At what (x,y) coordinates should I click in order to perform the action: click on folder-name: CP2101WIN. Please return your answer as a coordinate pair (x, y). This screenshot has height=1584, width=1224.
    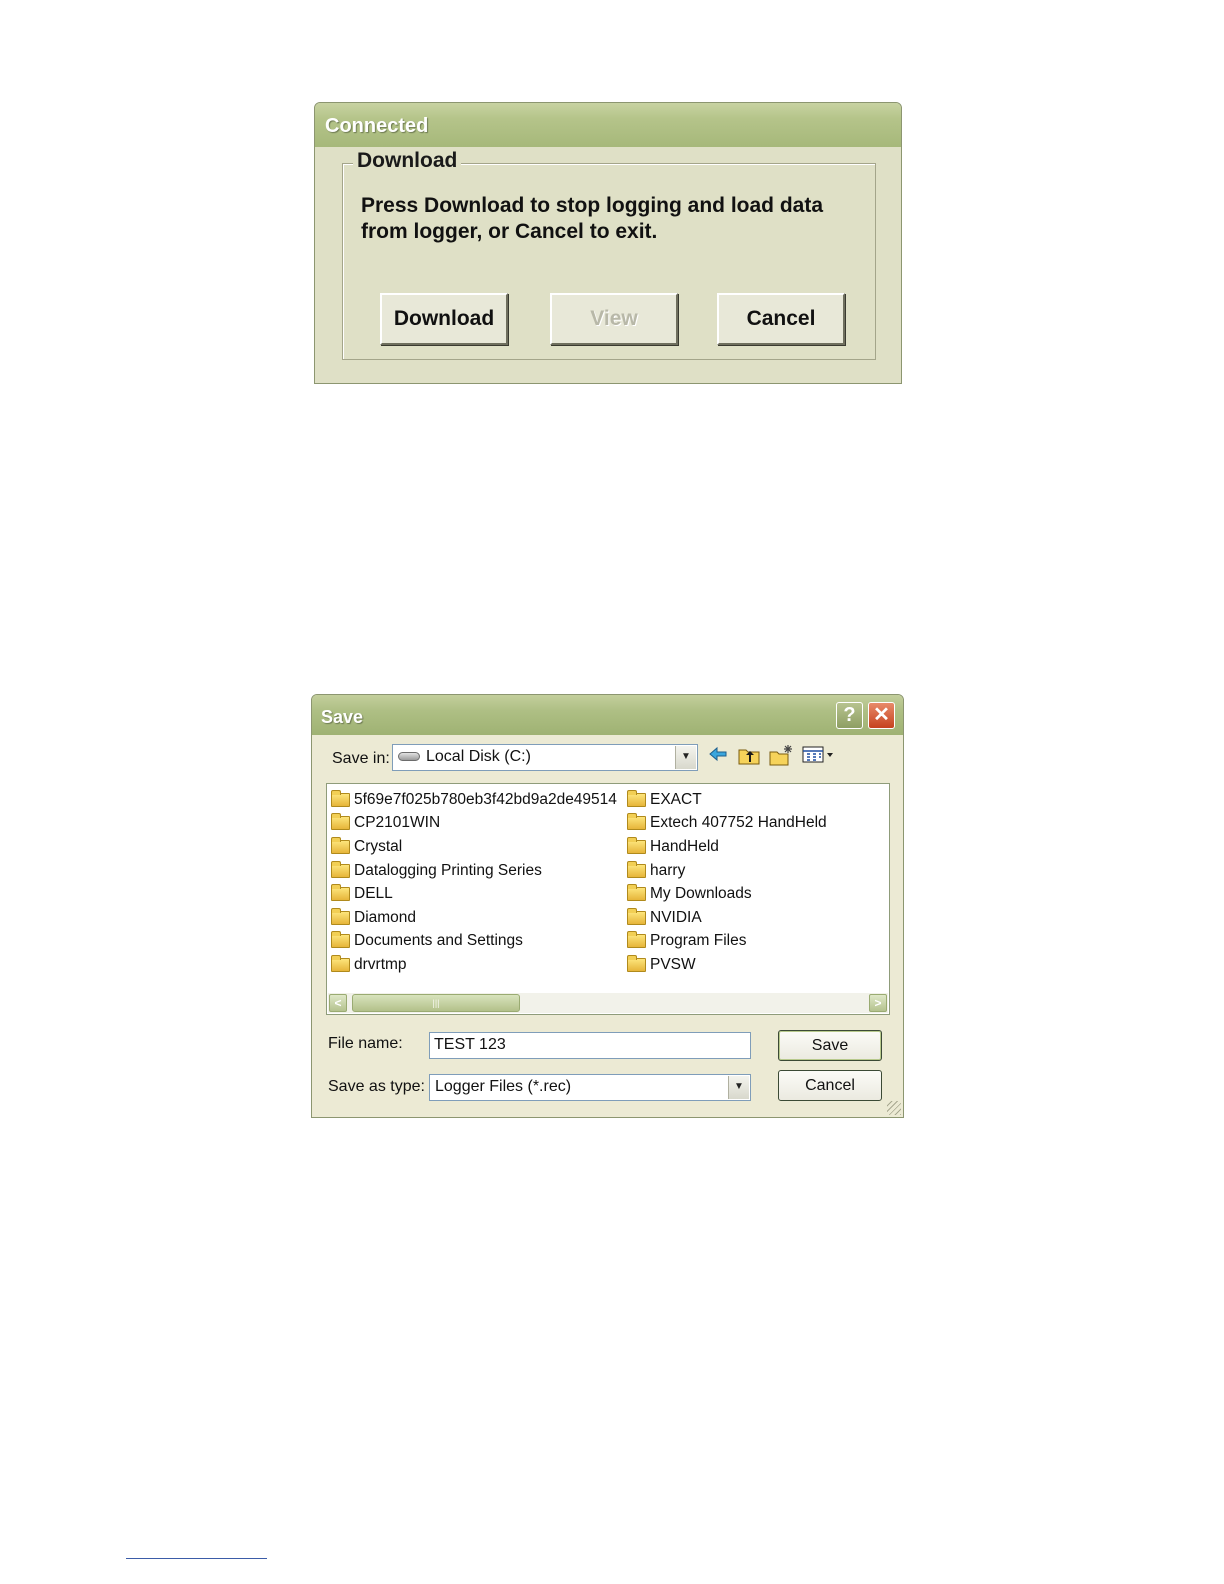
    Looking at the image, I should click on (397, 823).